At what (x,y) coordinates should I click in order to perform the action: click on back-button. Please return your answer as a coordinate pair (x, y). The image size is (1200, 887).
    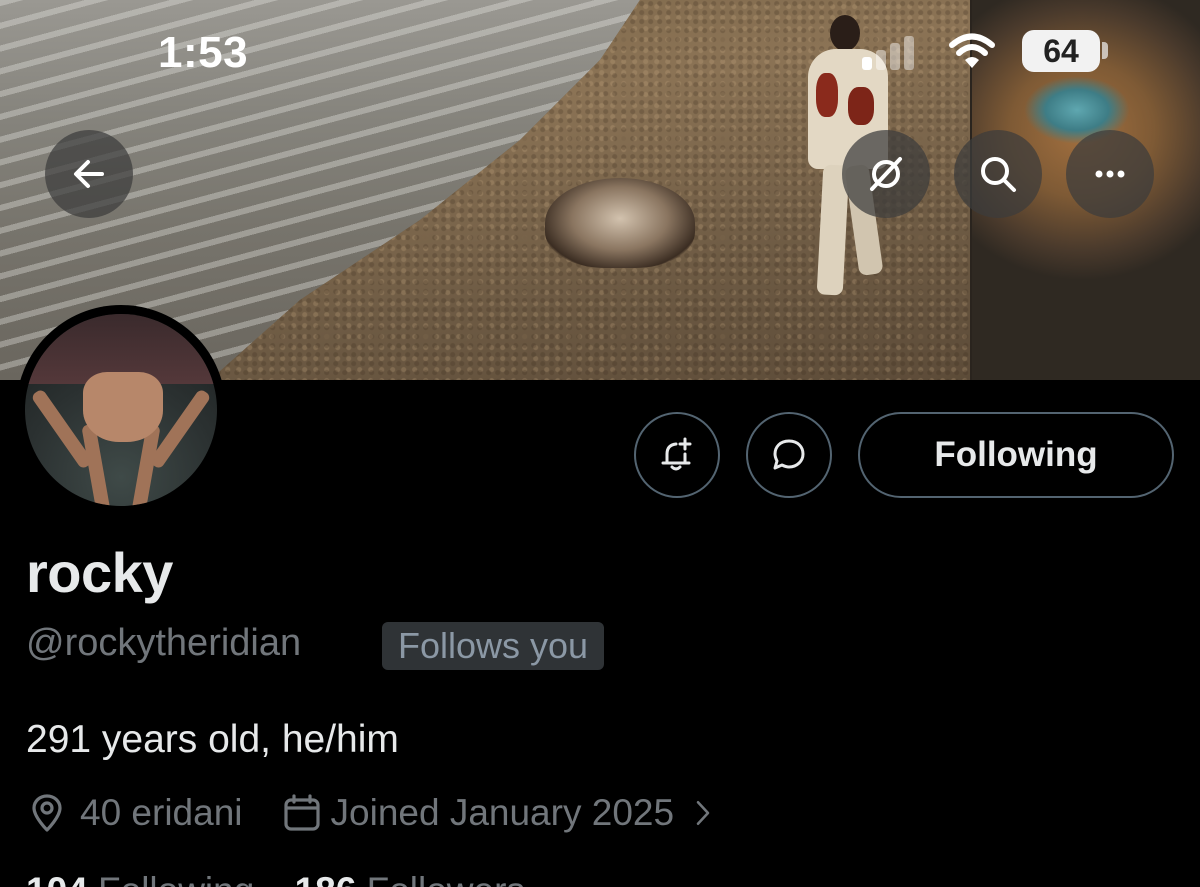
    Looking at the image, I should click on (89, 174).